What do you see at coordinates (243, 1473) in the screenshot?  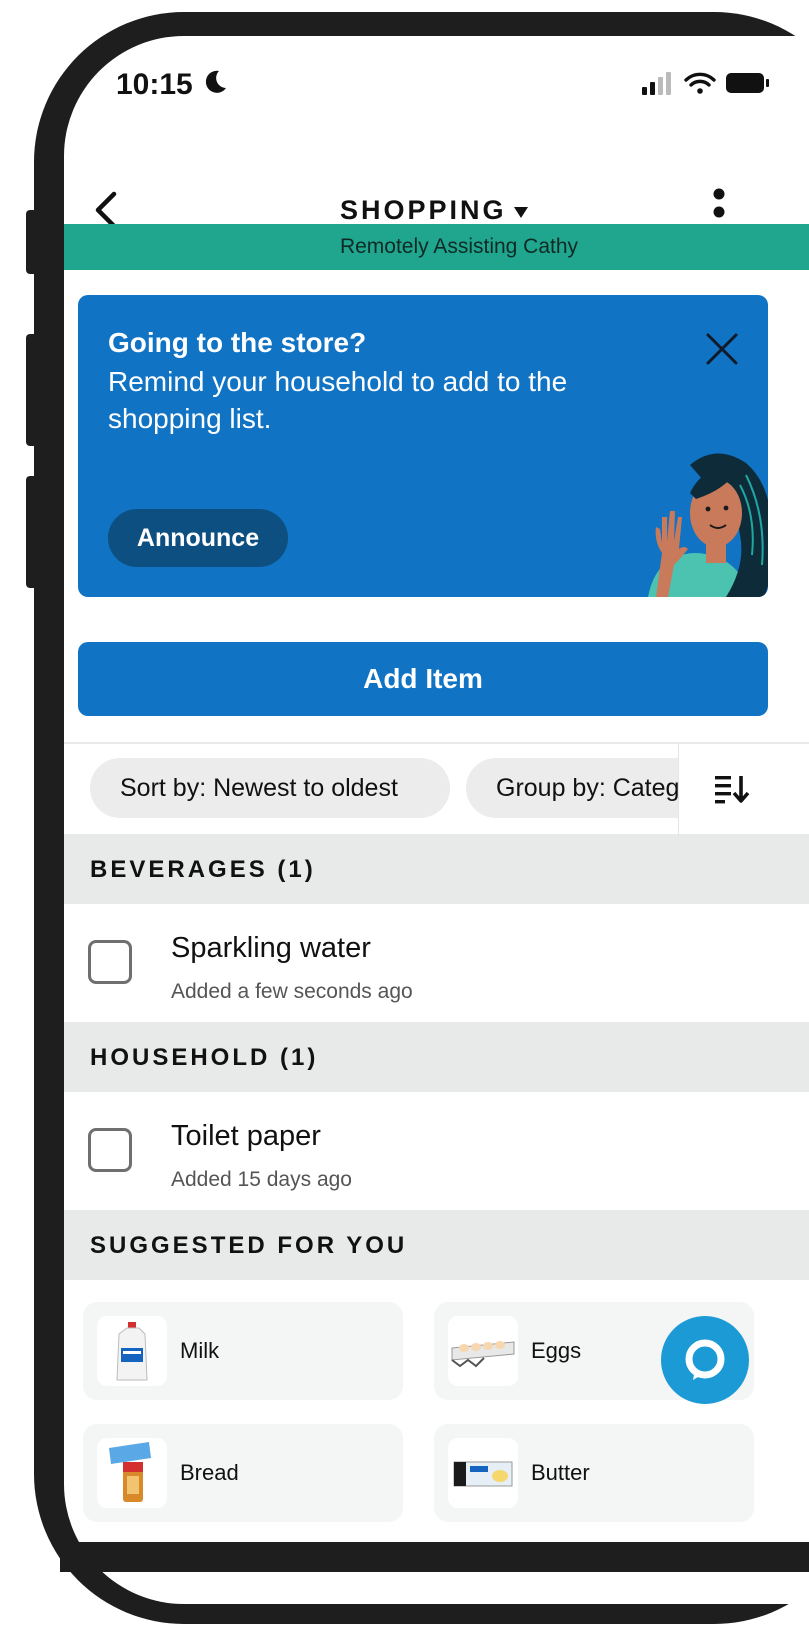 I see `suggestion-card: Bread` at bounding box center [243, 1473].